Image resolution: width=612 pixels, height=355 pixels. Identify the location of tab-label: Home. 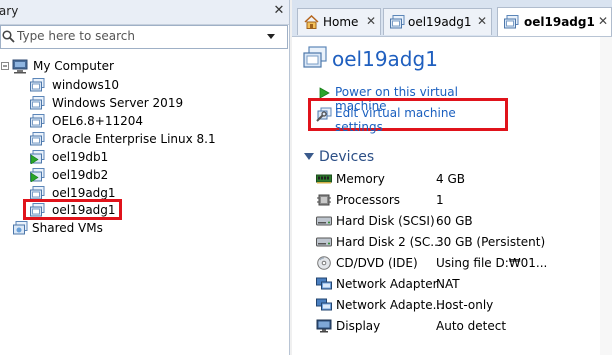
(341, 22).